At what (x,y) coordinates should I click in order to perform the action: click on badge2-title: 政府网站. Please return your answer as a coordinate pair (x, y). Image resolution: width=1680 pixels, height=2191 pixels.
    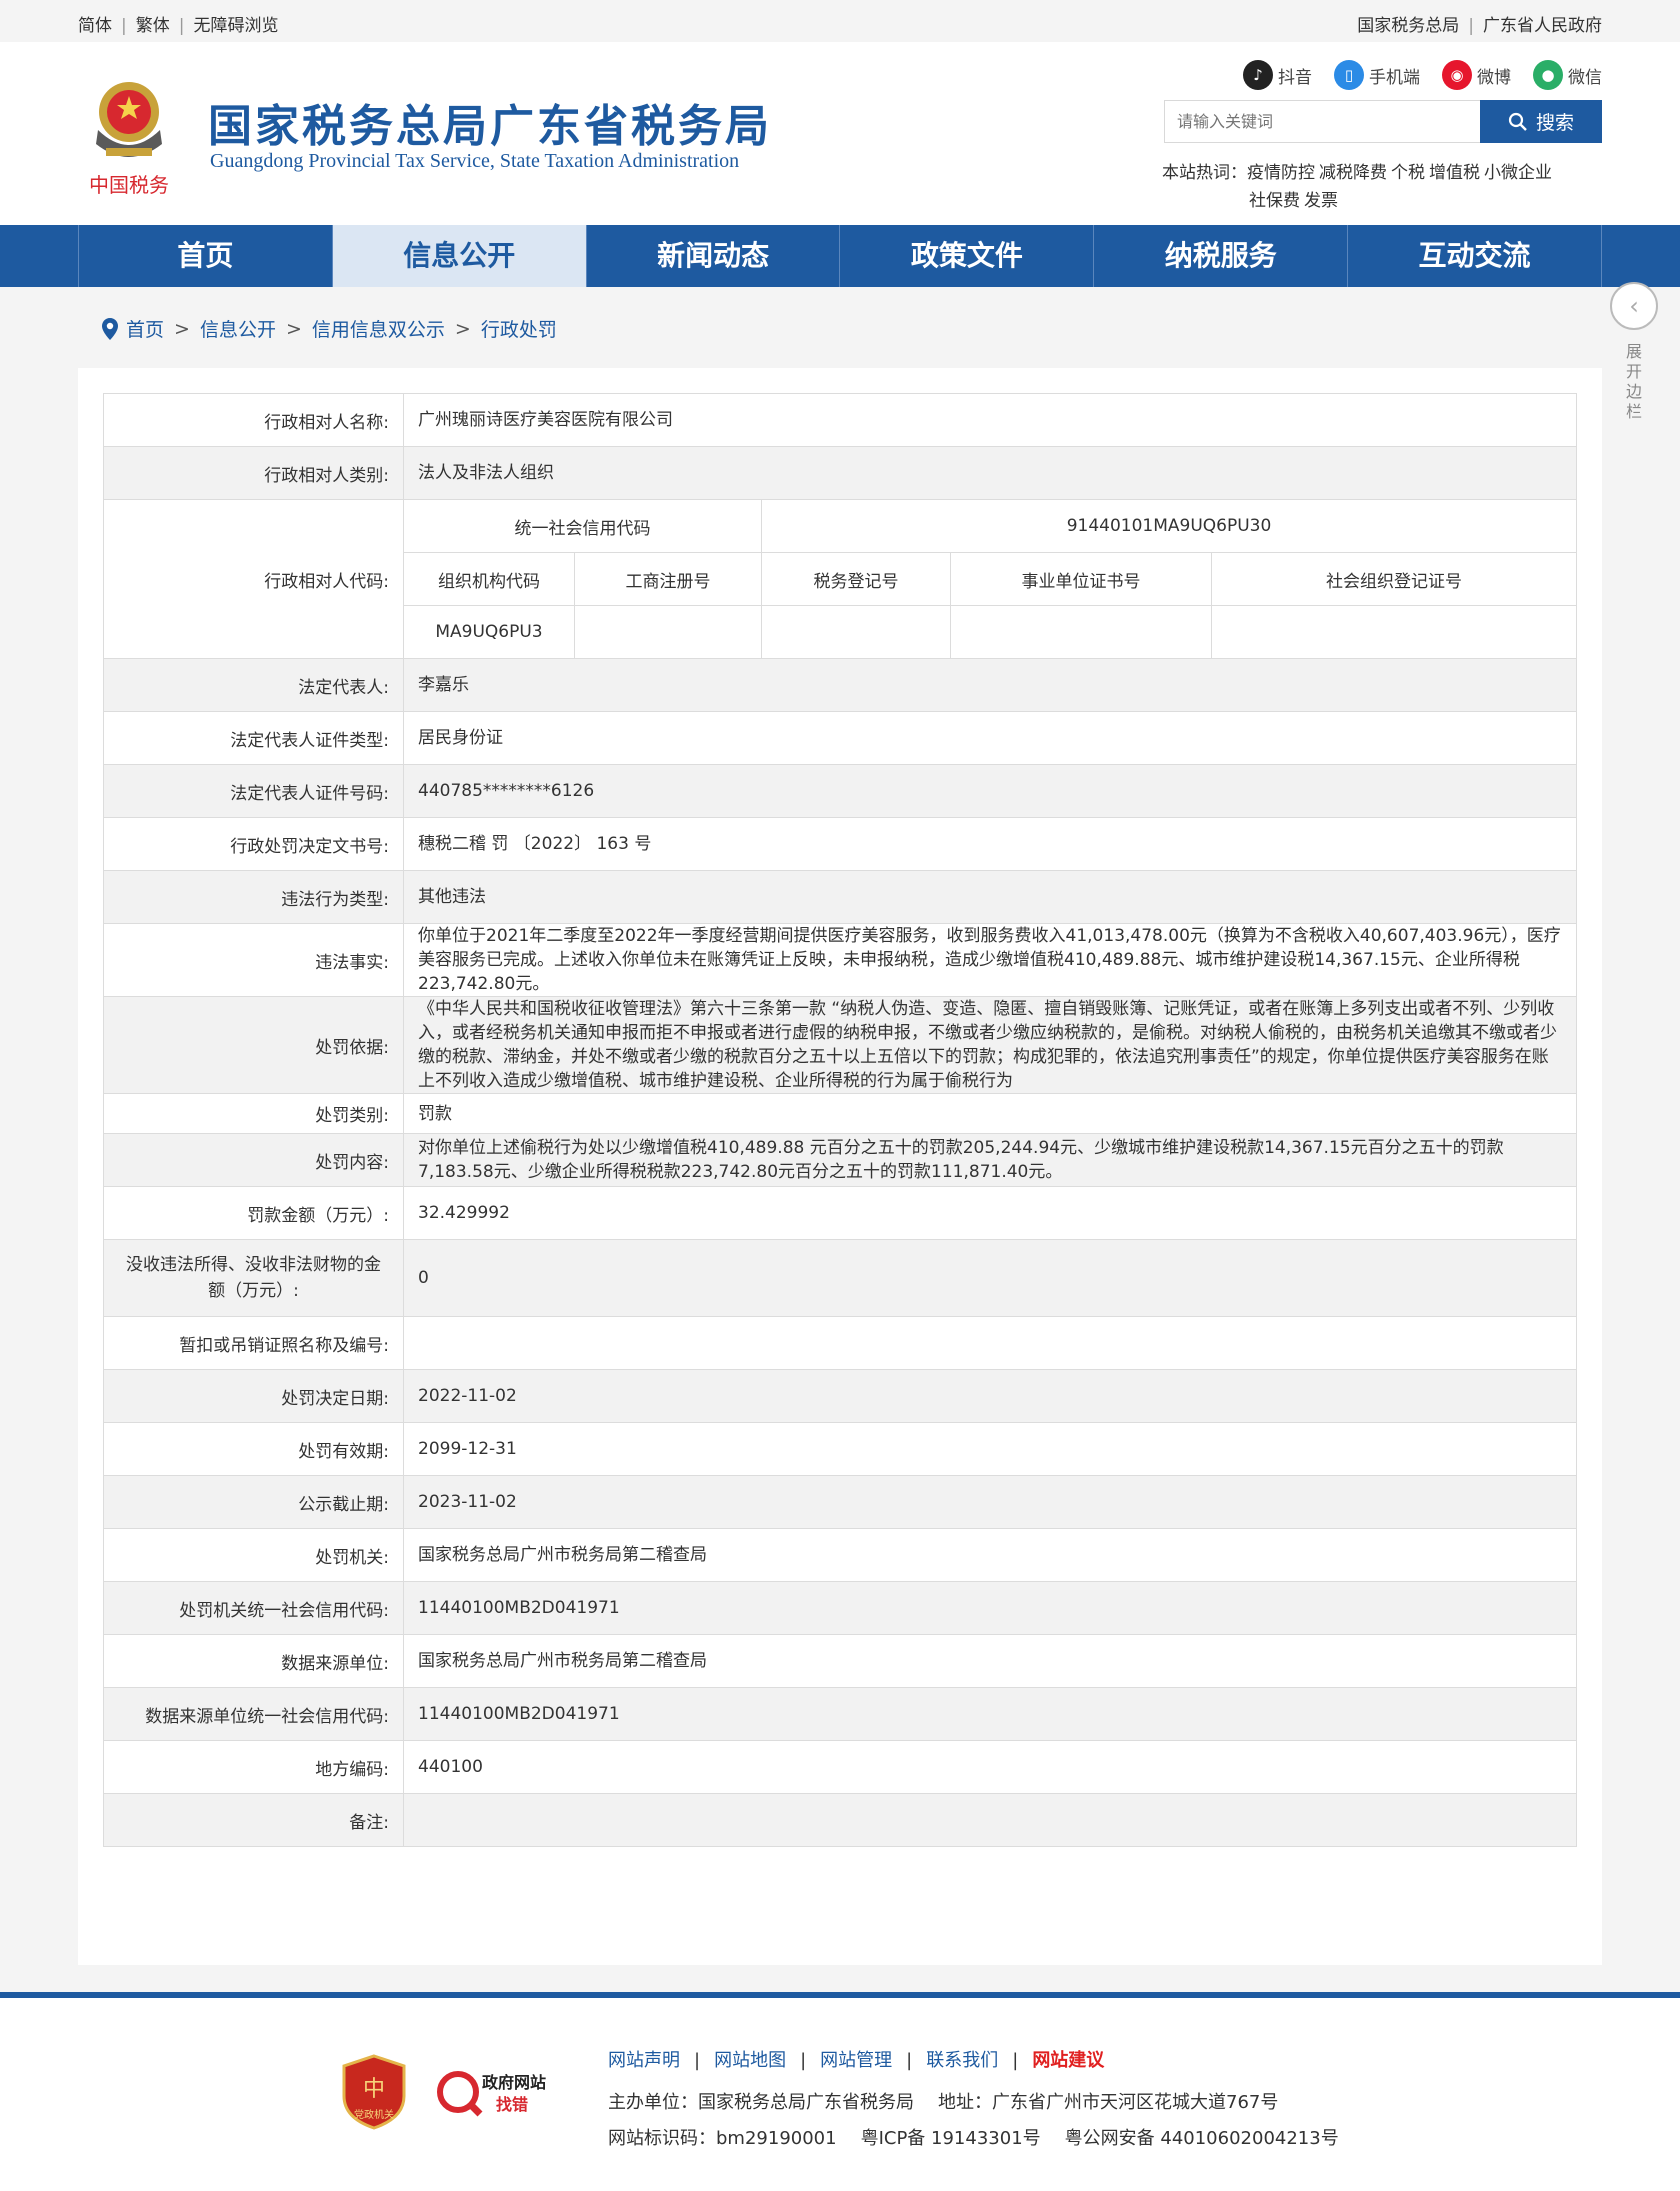
    Looking at the image, I should click on (514, 2082).